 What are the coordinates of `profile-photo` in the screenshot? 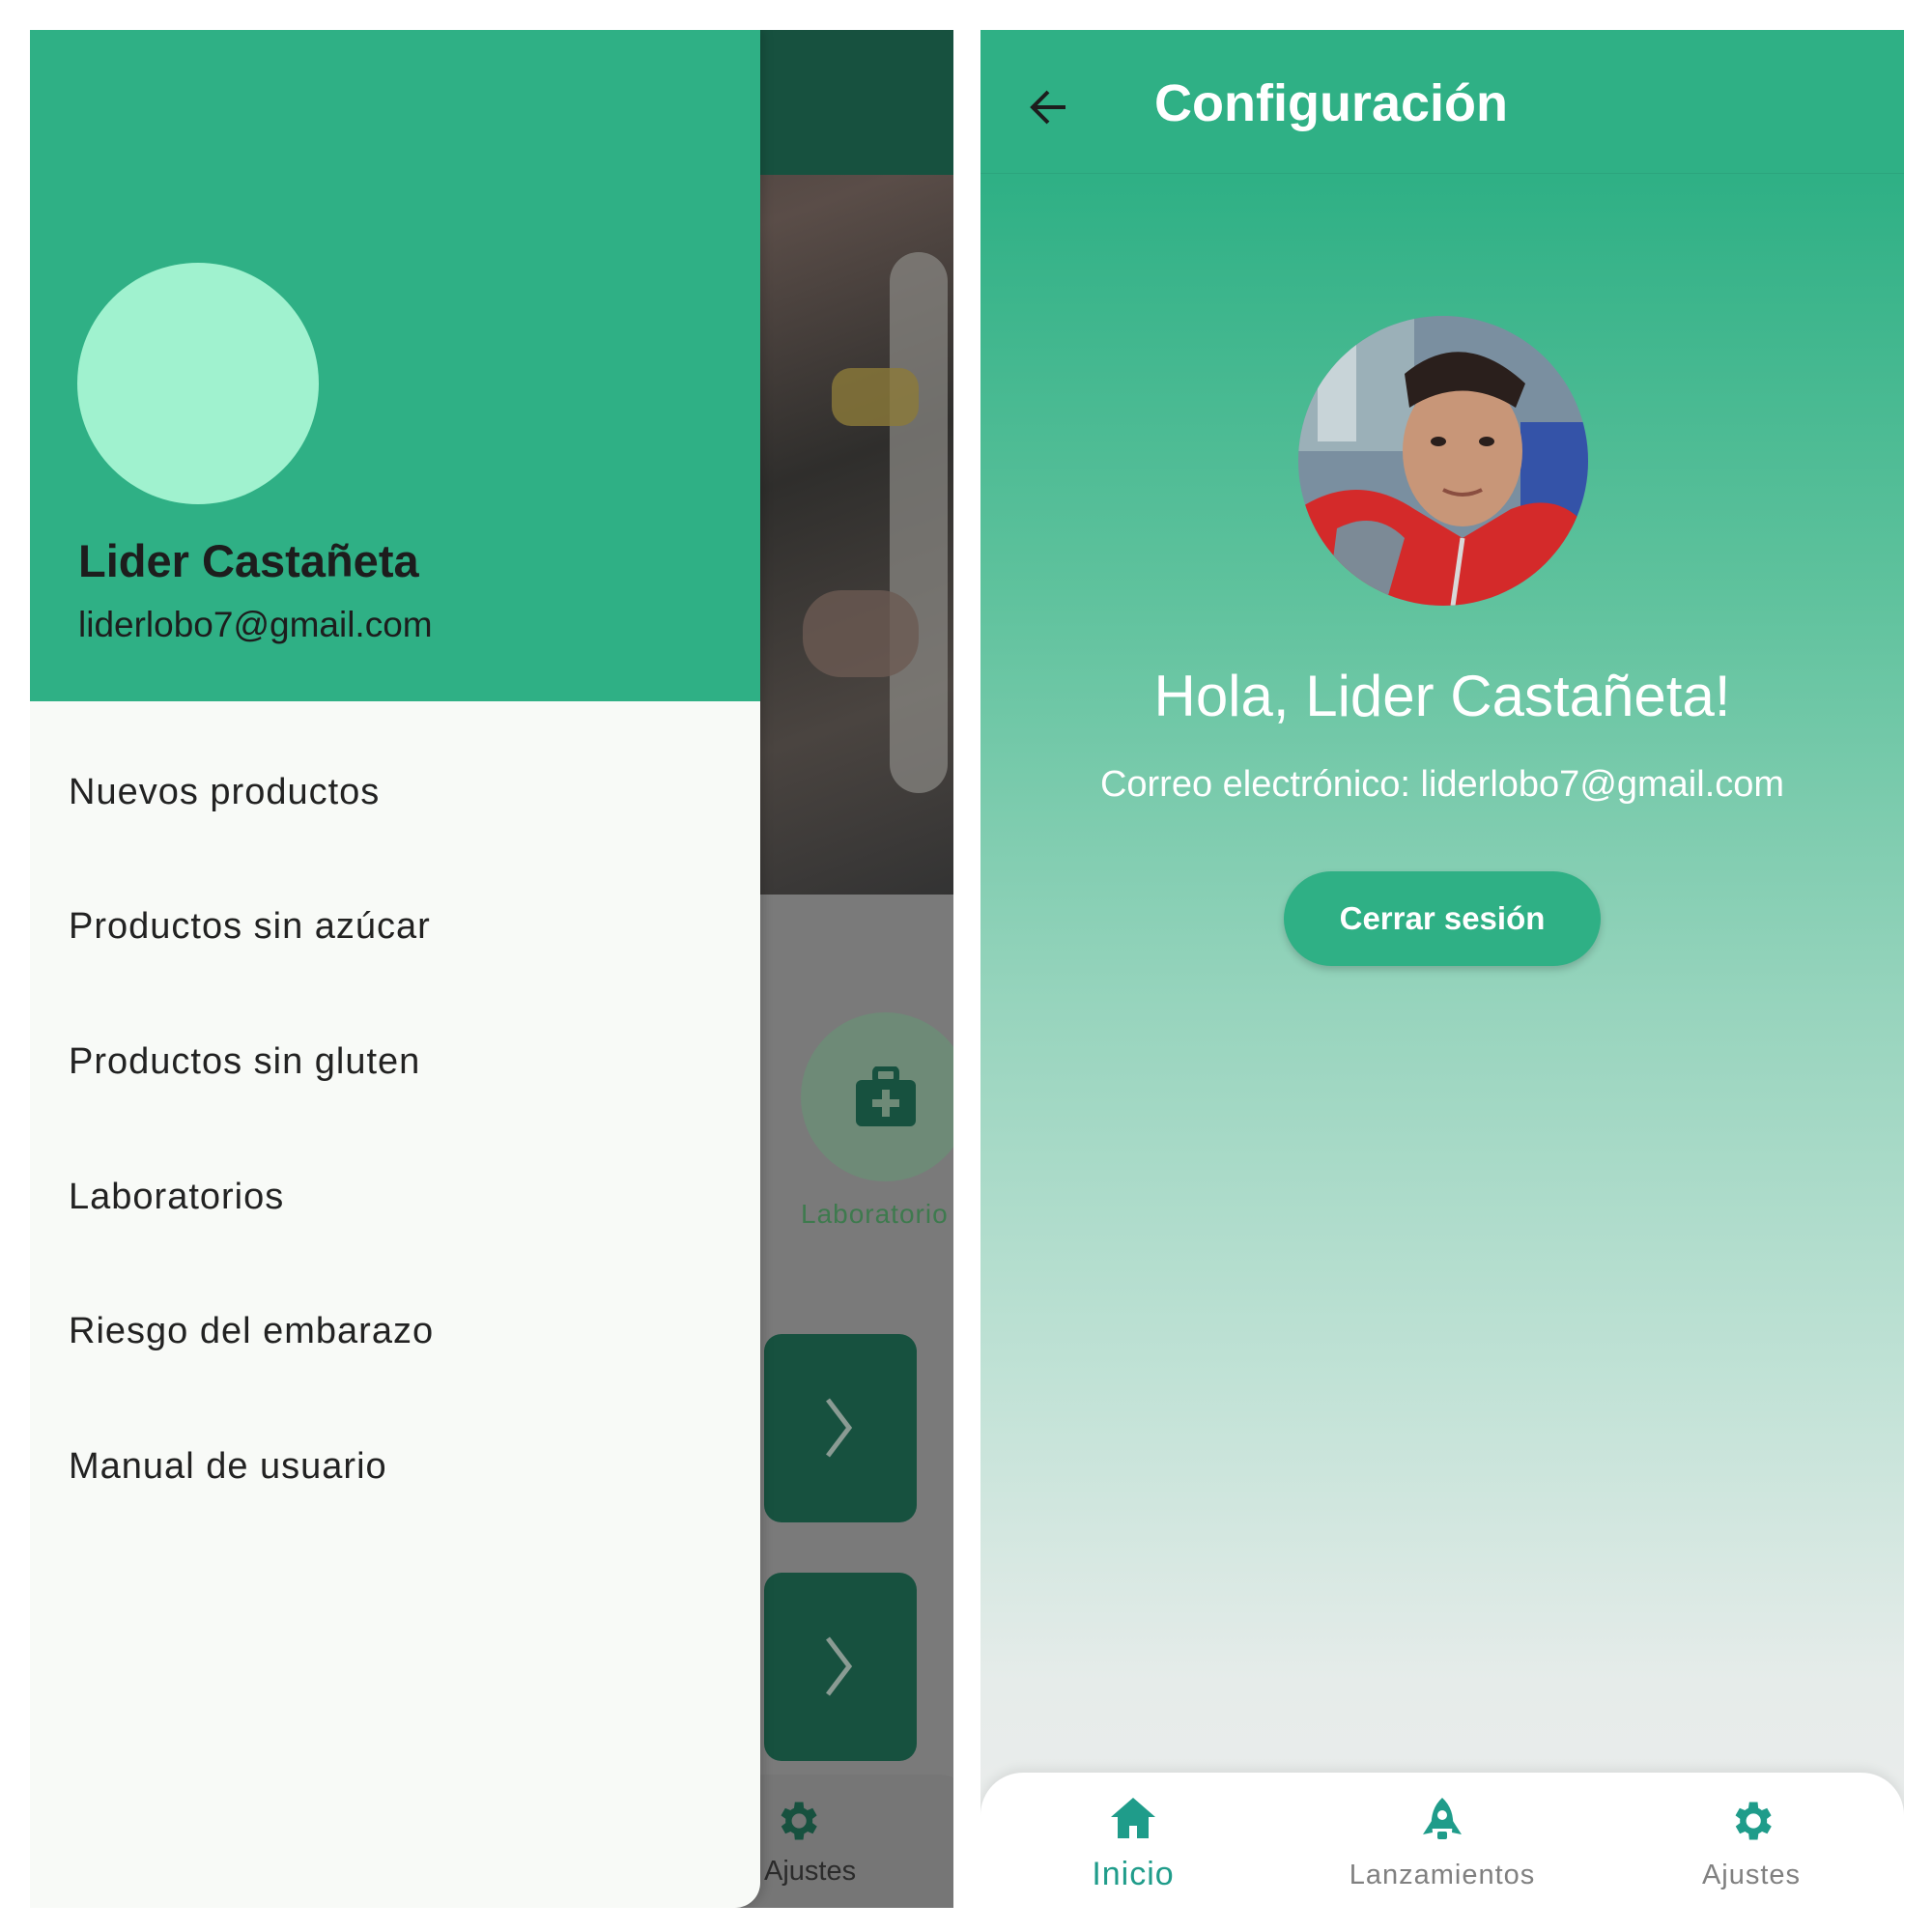 It's located at (1443, 461).